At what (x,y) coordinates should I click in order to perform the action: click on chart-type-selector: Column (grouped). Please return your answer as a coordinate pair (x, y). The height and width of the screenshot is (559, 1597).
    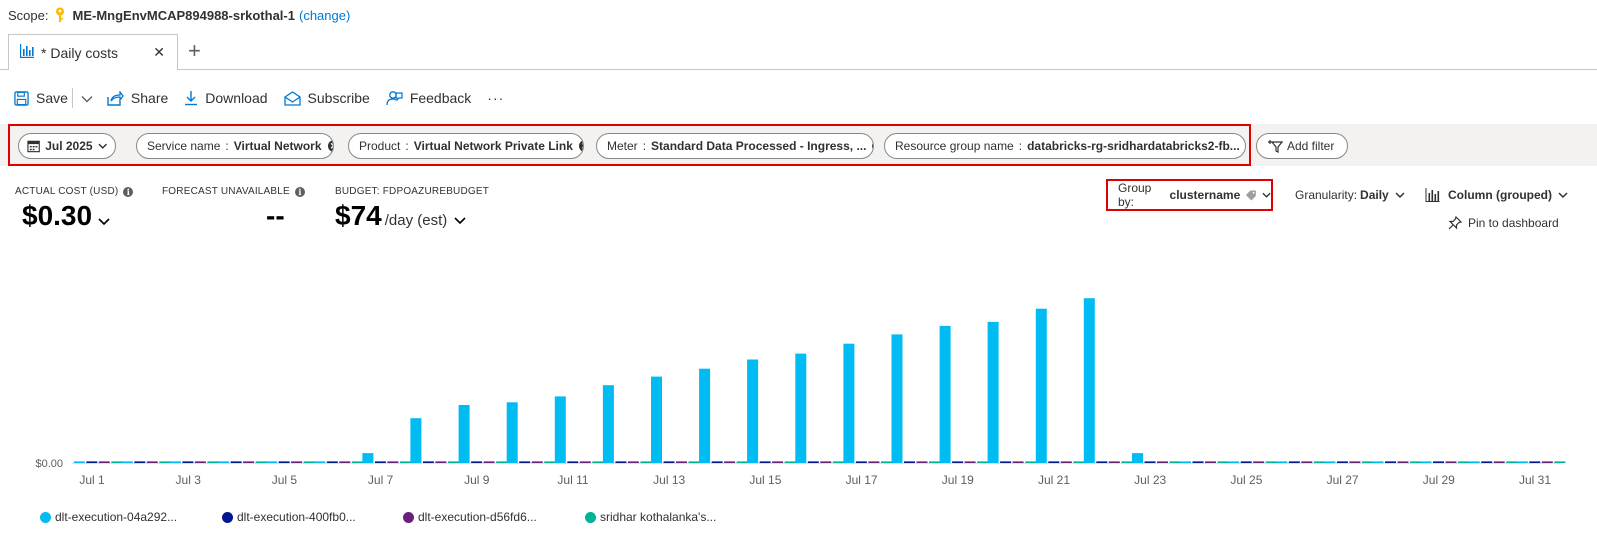
    Looking at the image, I should click on (1496, 195).